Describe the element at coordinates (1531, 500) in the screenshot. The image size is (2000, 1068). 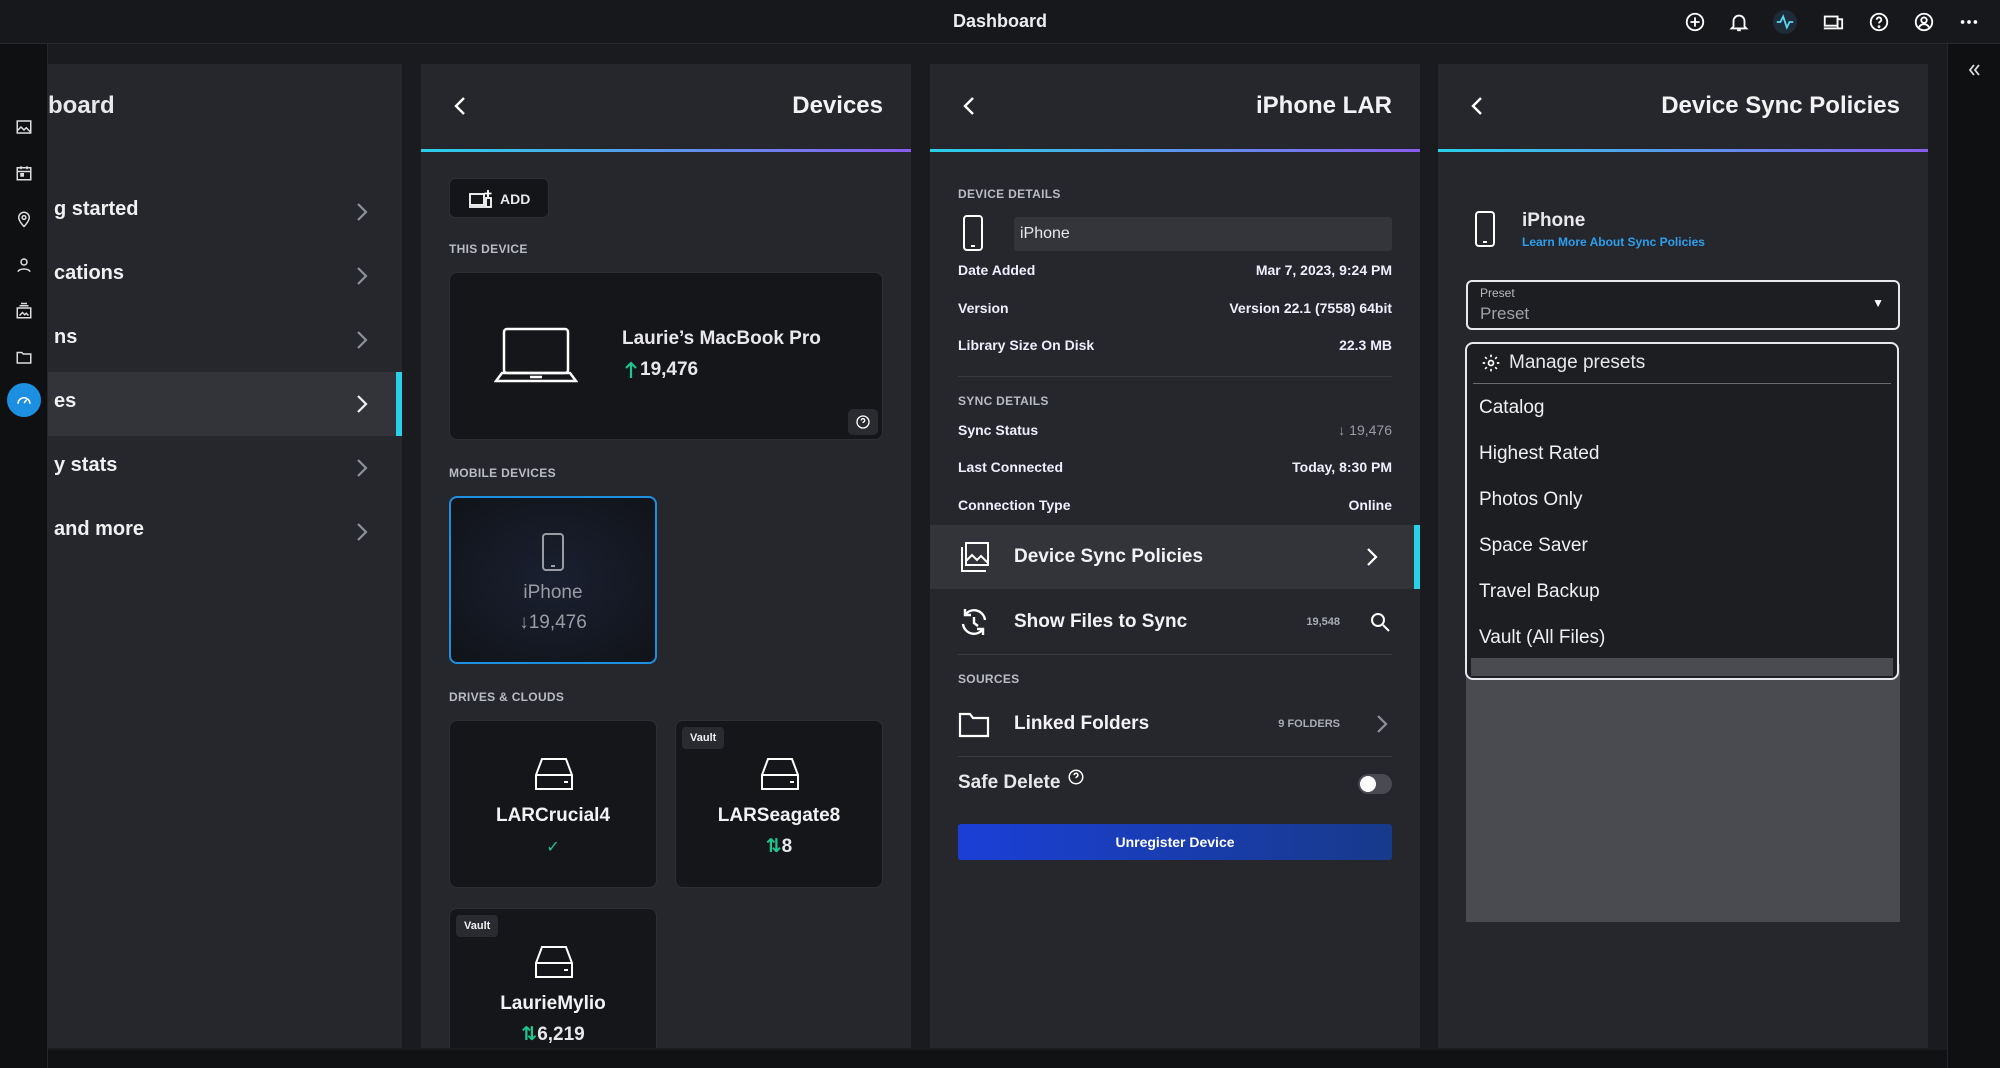
I see `preset-option-photos-only: Photos Only` at that location.